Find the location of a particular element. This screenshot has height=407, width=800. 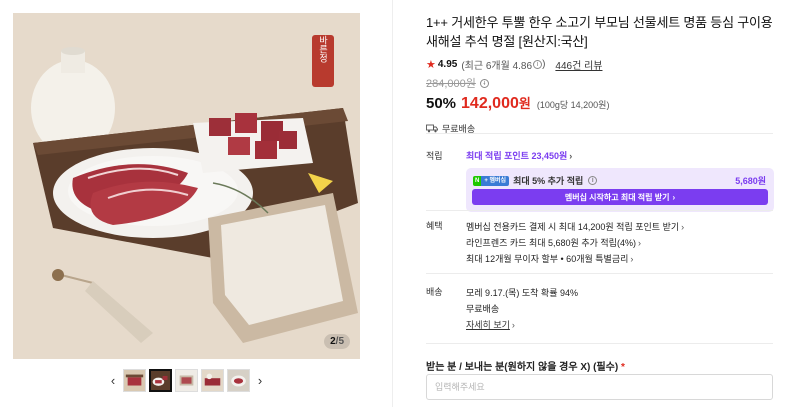

rating-recent: (최근 6개월 4.86 is located at coordinates (497, 66).